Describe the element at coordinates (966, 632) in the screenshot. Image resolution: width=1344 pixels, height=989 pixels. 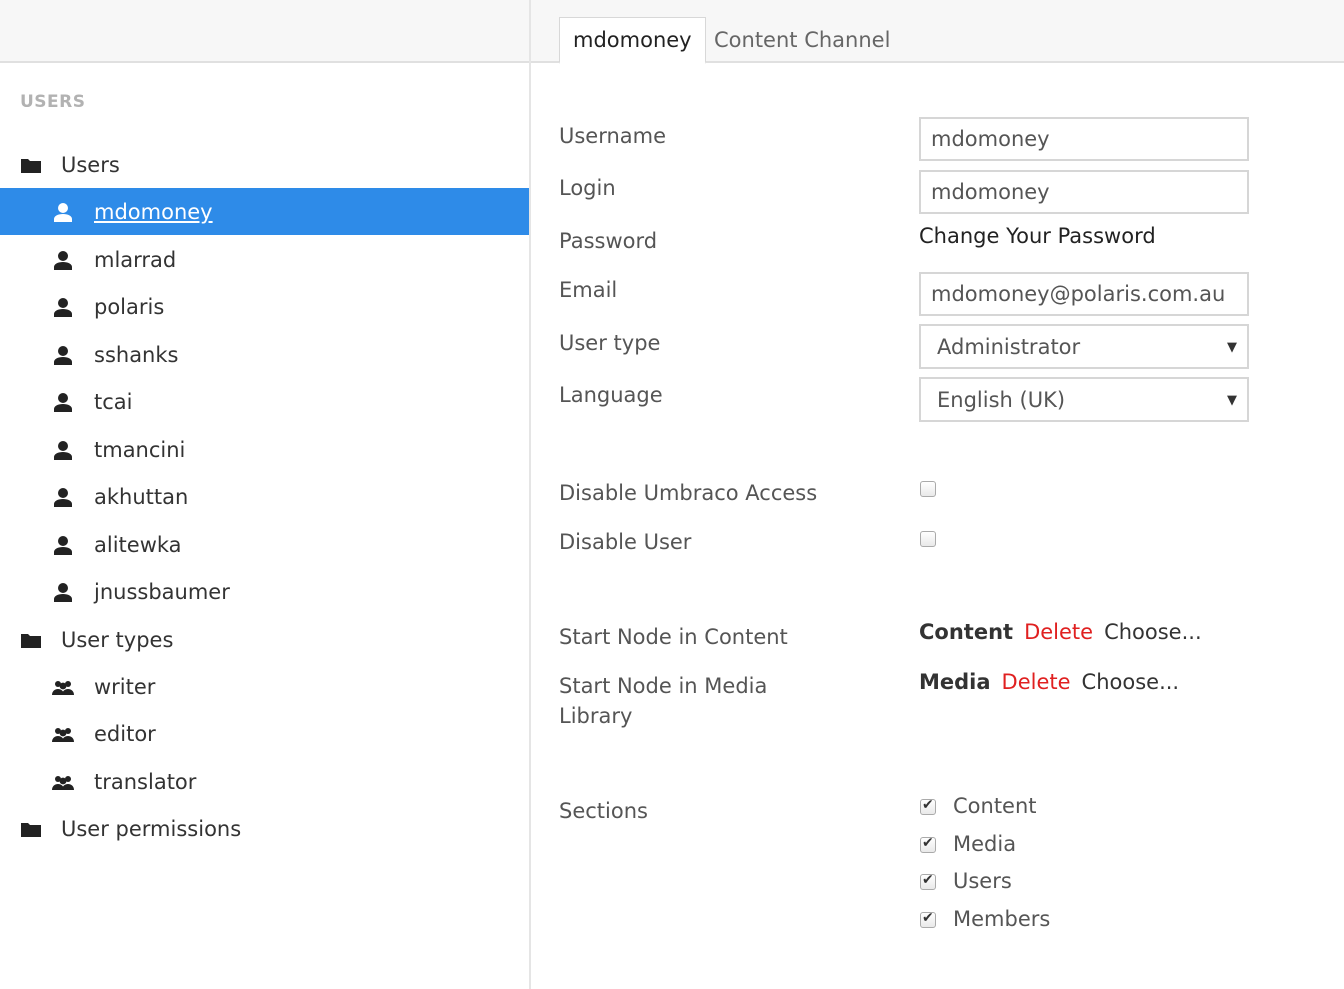
I see `start-node-content-value: Content` at that location.